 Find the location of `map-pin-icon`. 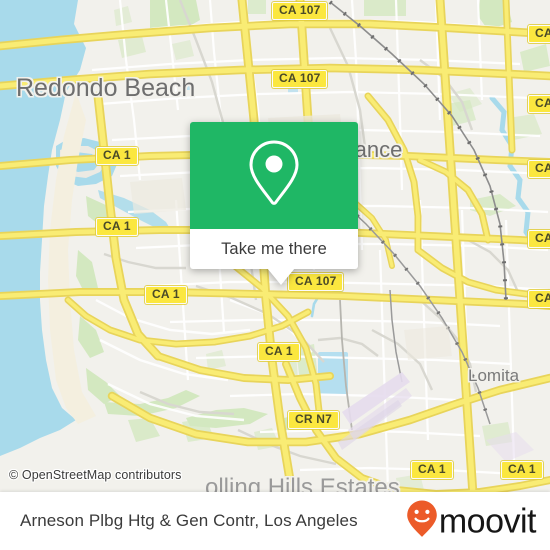

map-pin-icon is located at coordinates (274, 175).